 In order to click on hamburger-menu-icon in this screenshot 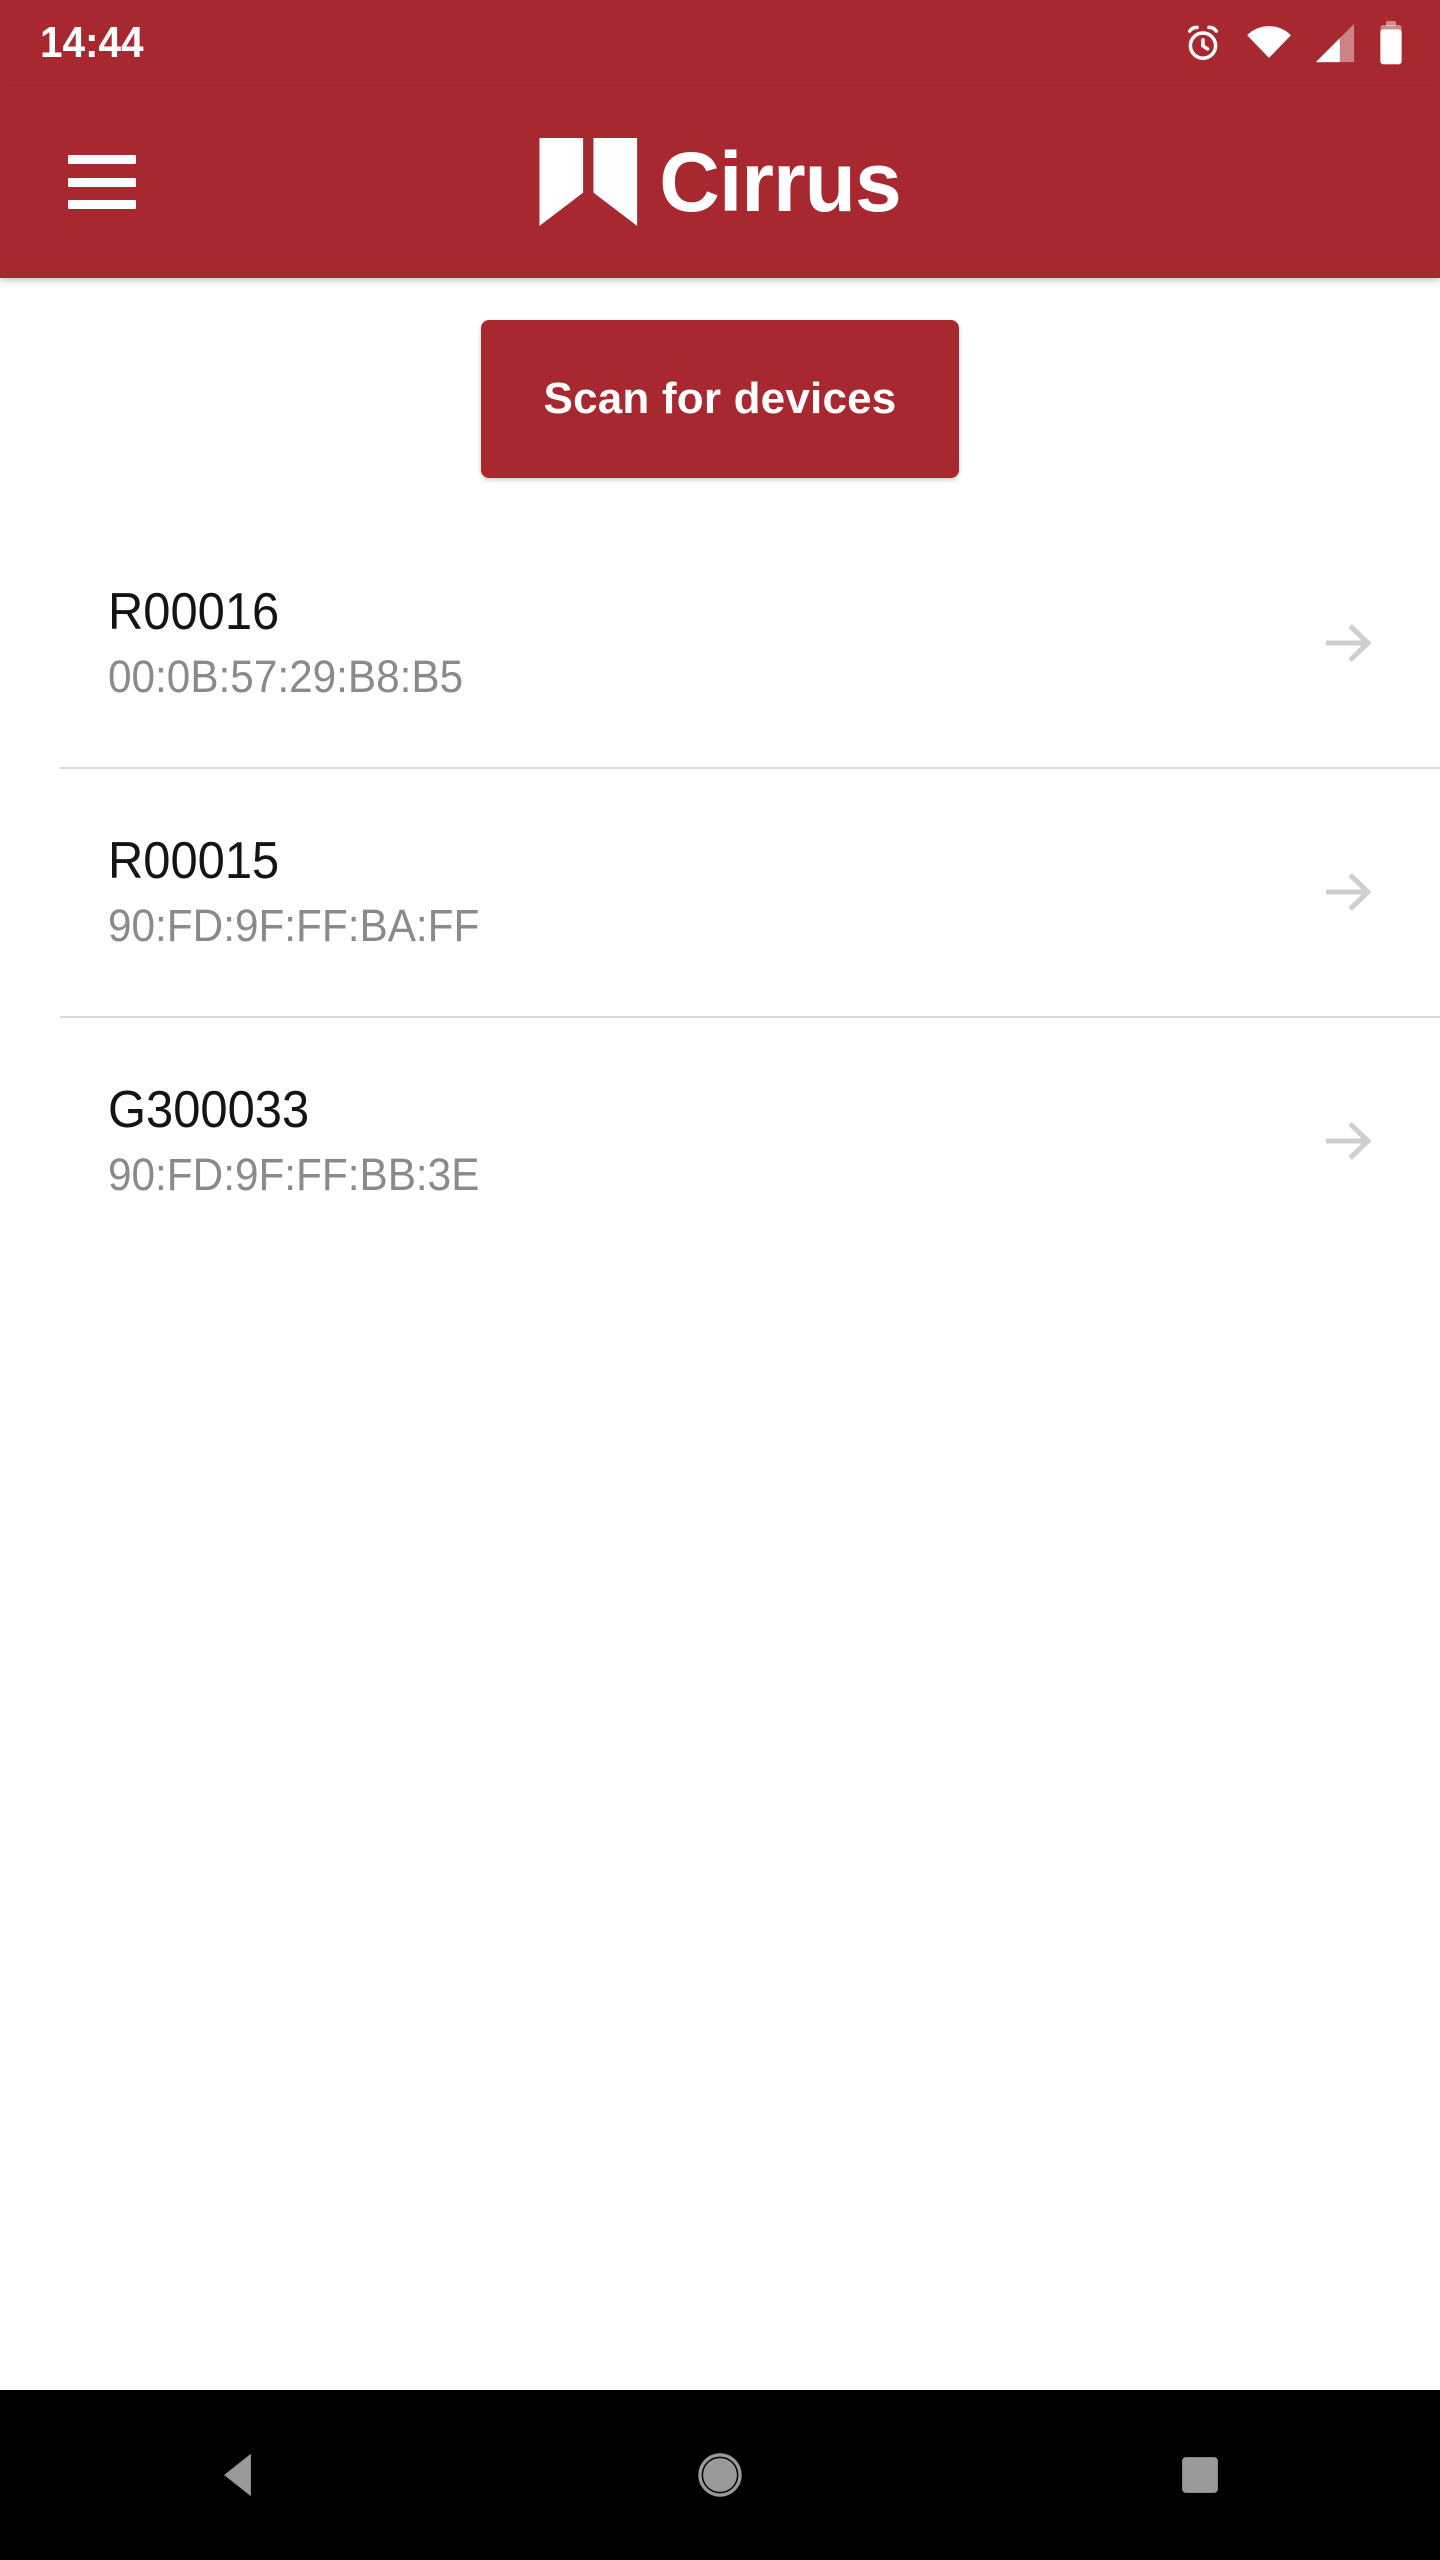, I will do `click(102, 182)`.